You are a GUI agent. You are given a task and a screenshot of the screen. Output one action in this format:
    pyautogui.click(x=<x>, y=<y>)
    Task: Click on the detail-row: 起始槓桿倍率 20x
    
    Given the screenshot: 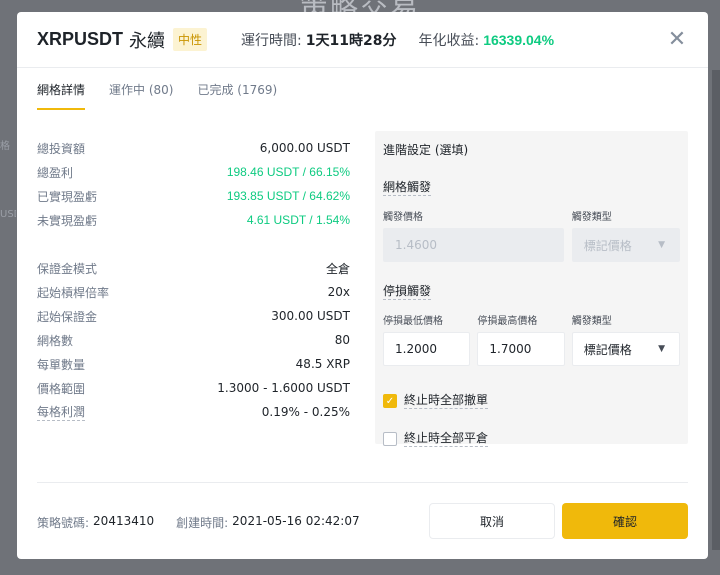 What is the action you would take?
    pyautogui.click(x=193, y=292)
    